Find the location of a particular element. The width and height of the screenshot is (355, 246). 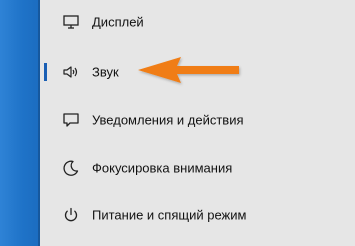

moon-icon is located at coordinates (71, 168).